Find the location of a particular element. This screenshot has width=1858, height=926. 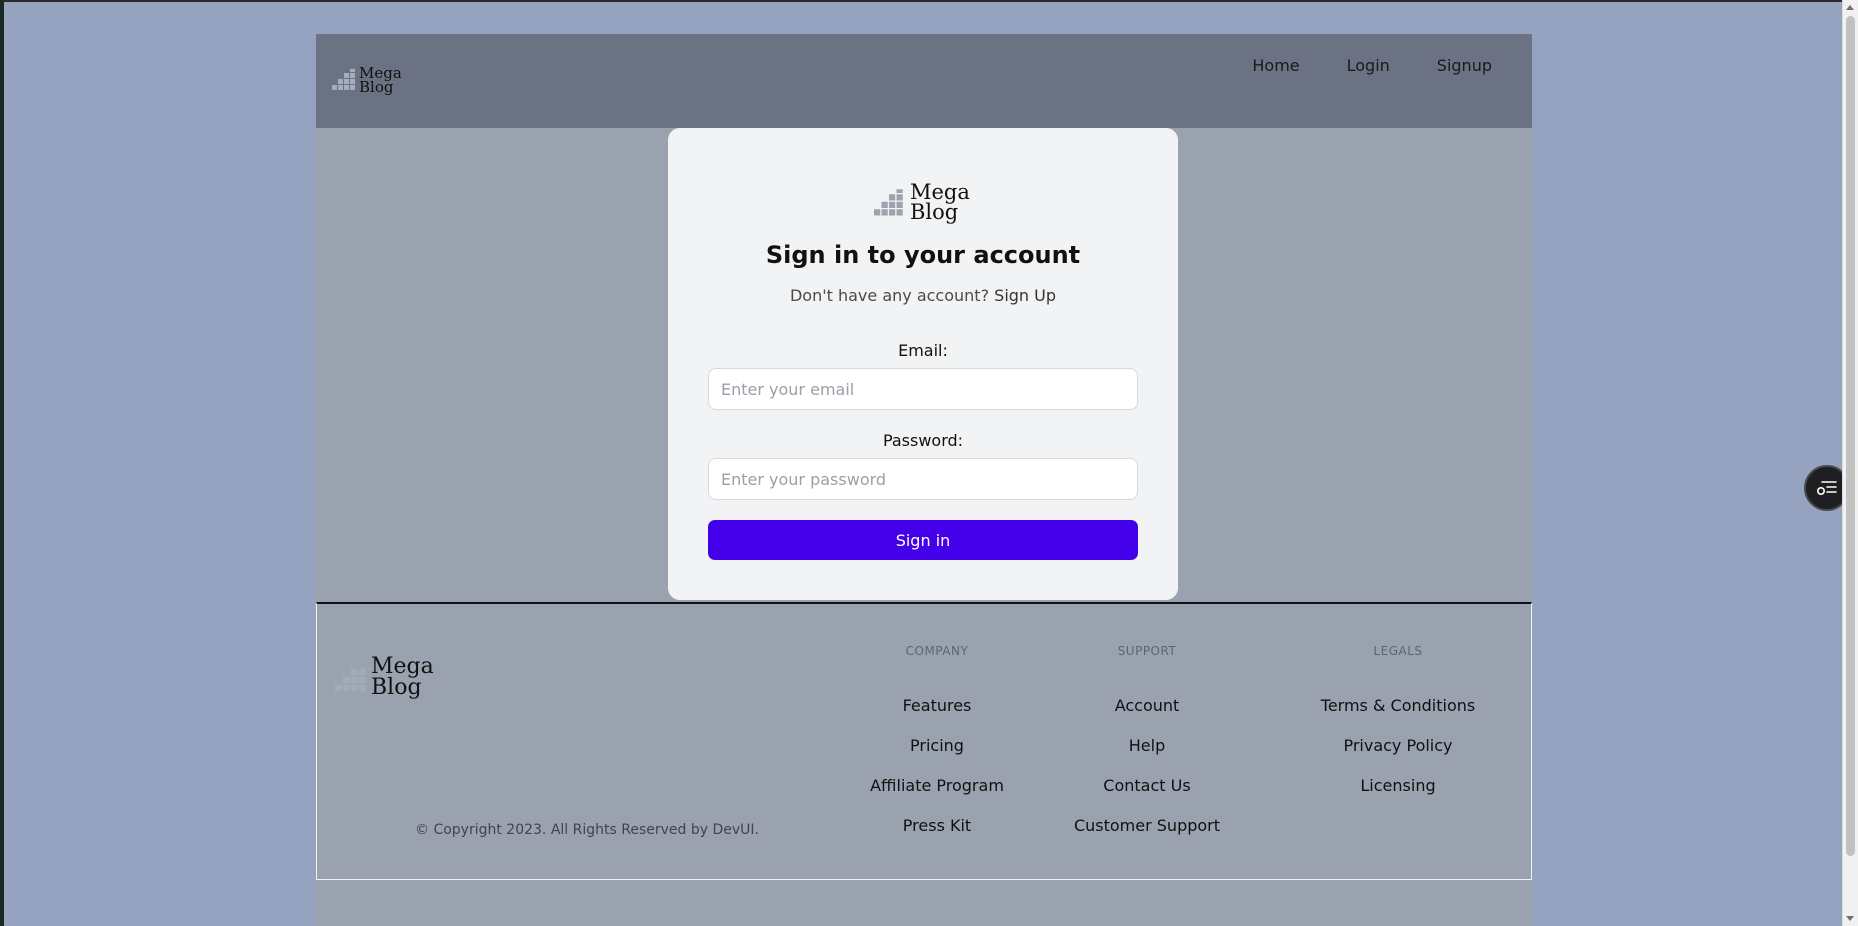

footer-link-features: Features is located at coordinates (937, 706).